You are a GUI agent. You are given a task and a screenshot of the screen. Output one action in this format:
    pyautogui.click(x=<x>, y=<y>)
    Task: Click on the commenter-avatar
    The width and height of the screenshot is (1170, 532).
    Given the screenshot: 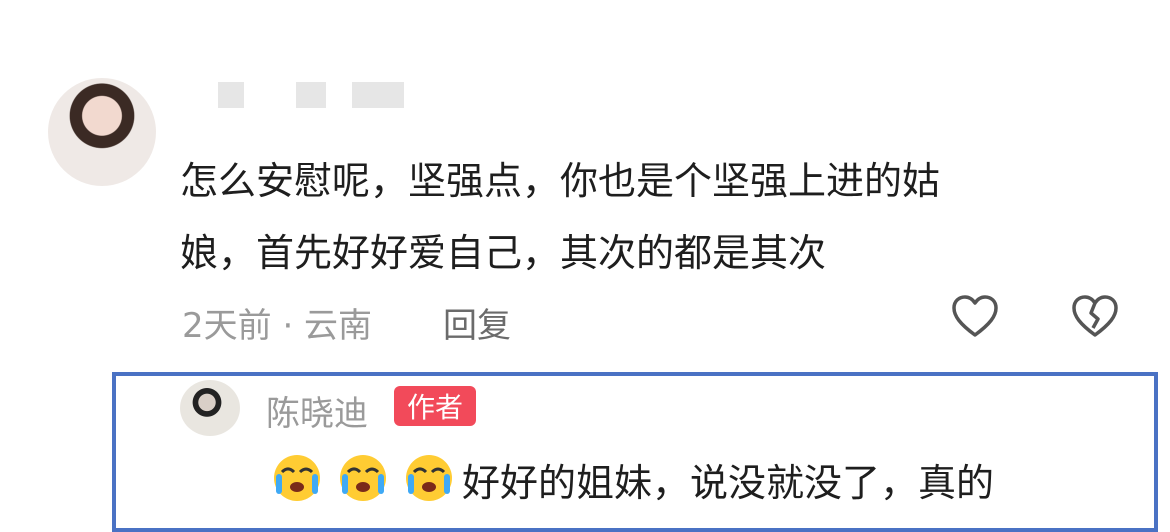 What is the action you would take?
    pyautogui.click(x=102, y=132)
    